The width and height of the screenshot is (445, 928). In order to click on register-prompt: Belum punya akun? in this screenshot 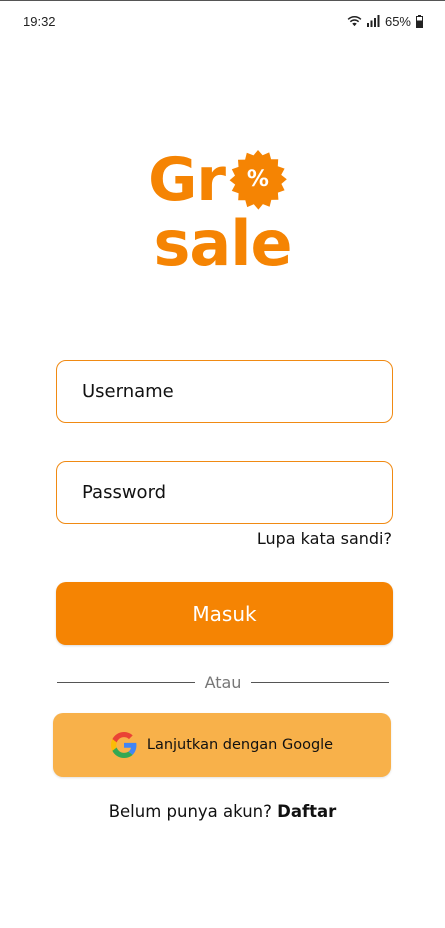, I will do `click(193, 811)`.